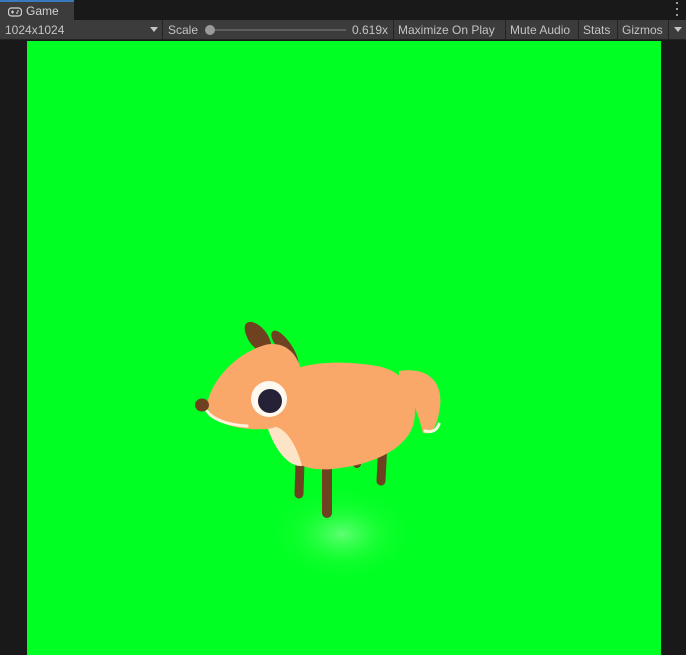  I want to click on gamepad-icon, so click(15, 11).